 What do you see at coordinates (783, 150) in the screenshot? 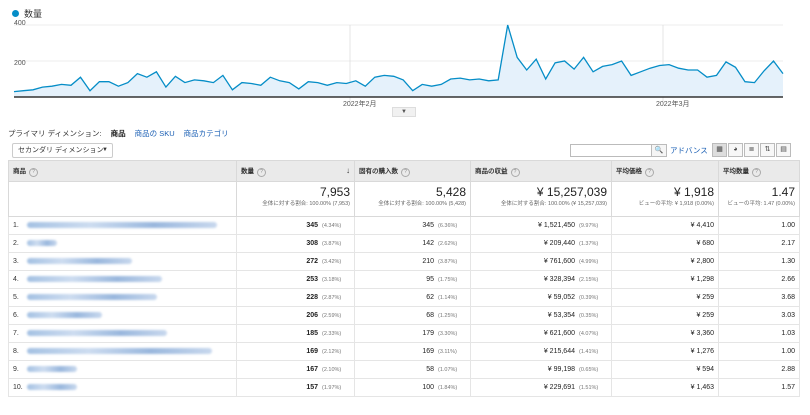
I see `pivot-view-icon: ▤` at bounding box center [783, 150].